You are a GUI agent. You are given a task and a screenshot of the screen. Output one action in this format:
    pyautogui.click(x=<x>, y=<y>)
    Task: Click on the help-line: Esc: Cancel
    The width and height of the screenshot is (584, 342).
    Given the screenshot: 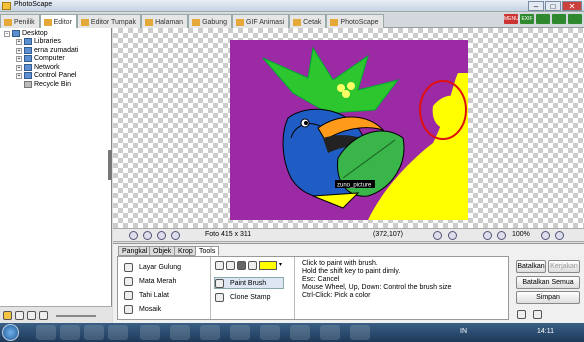 What is the action you would take?
    pyautogui.click(x=321, y=279)
    